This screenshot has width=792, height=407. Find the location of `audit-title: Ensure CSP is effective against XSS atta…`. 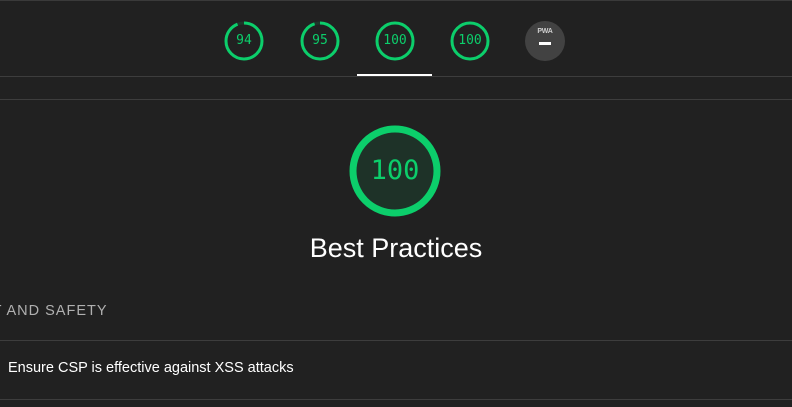

audit-title: Ensure CSP is effective against XSS atta… is located at coordinates (151, 368).